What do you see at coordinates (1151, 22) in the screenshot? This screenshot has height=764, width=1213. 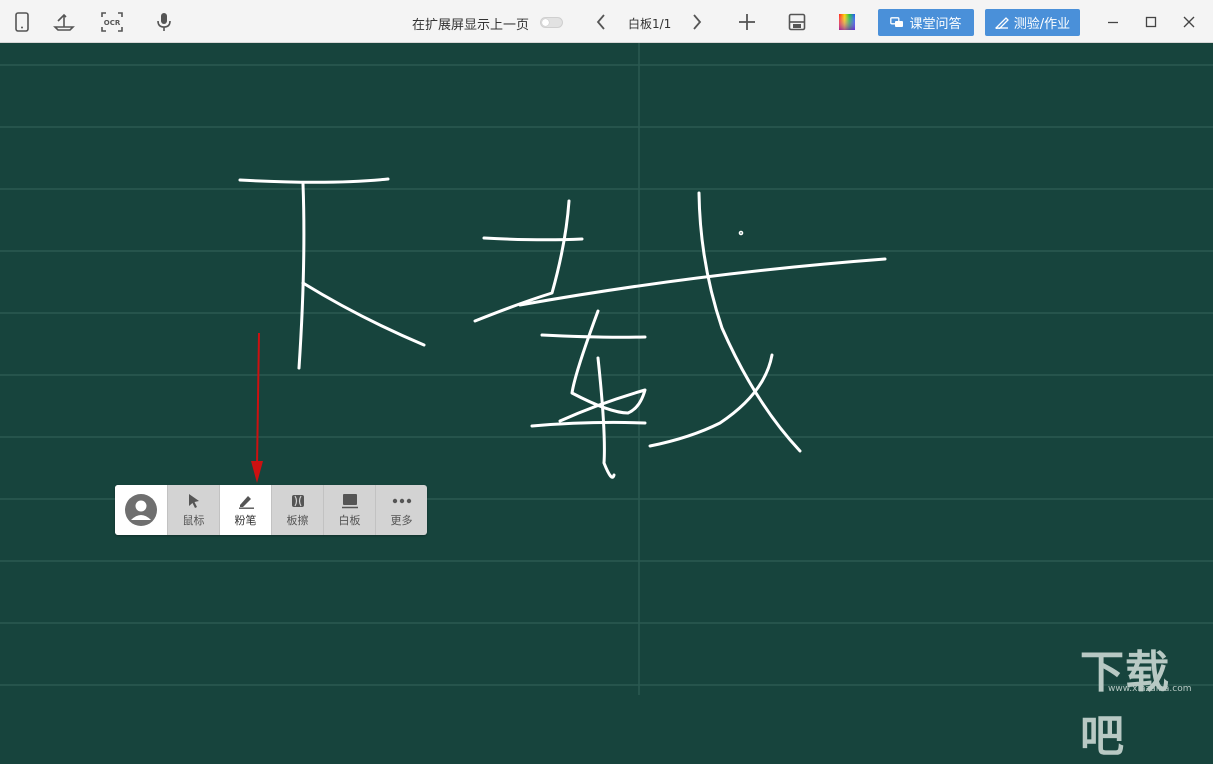 I see `maximize-icon` at bounding box center [1151, 22].